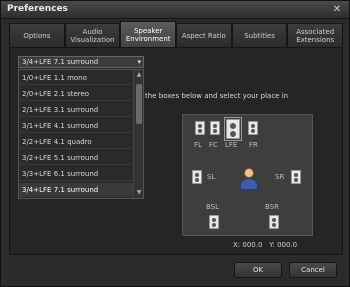 The image size is (350, 287). Describe the element at coordinates (213, 207) in the screenshot. I see `channel-label-bsl: BSL` at that location.